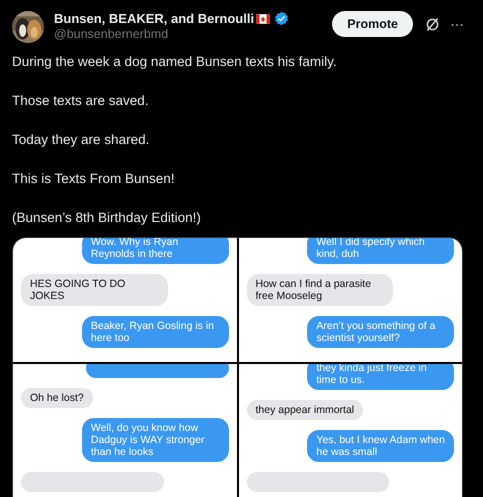 Image resolution: width=483 pixels, height=497 pixels. I want to click on sent-message: Aren’t you something of a scientist yourself?, so click(380, 332).